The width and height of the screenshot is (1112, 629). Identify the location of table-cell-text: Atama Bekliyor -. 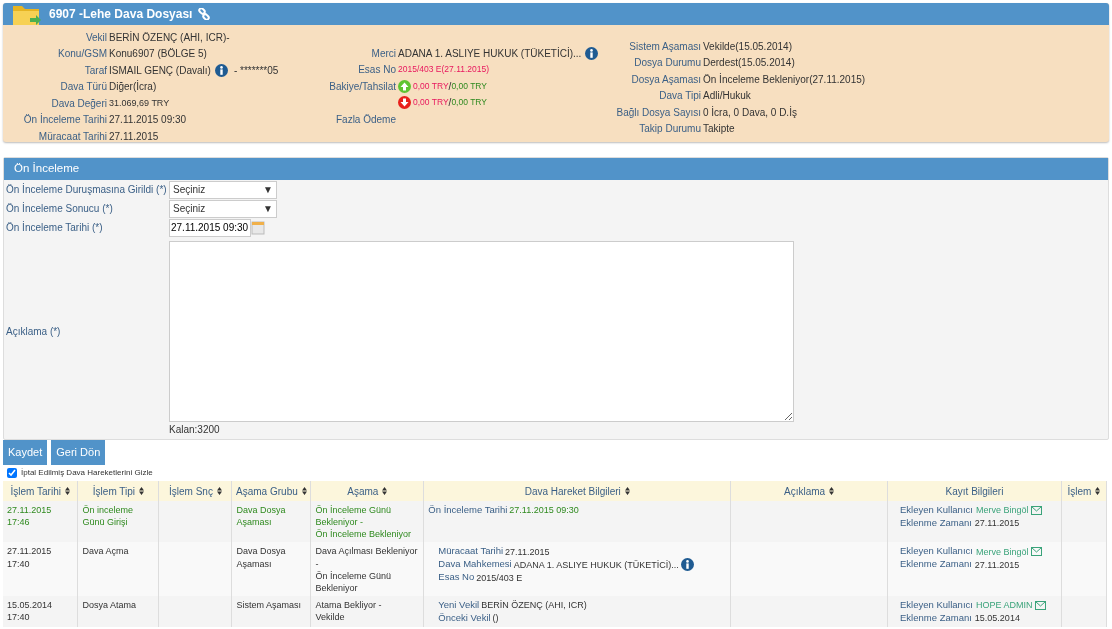
(349, 605).